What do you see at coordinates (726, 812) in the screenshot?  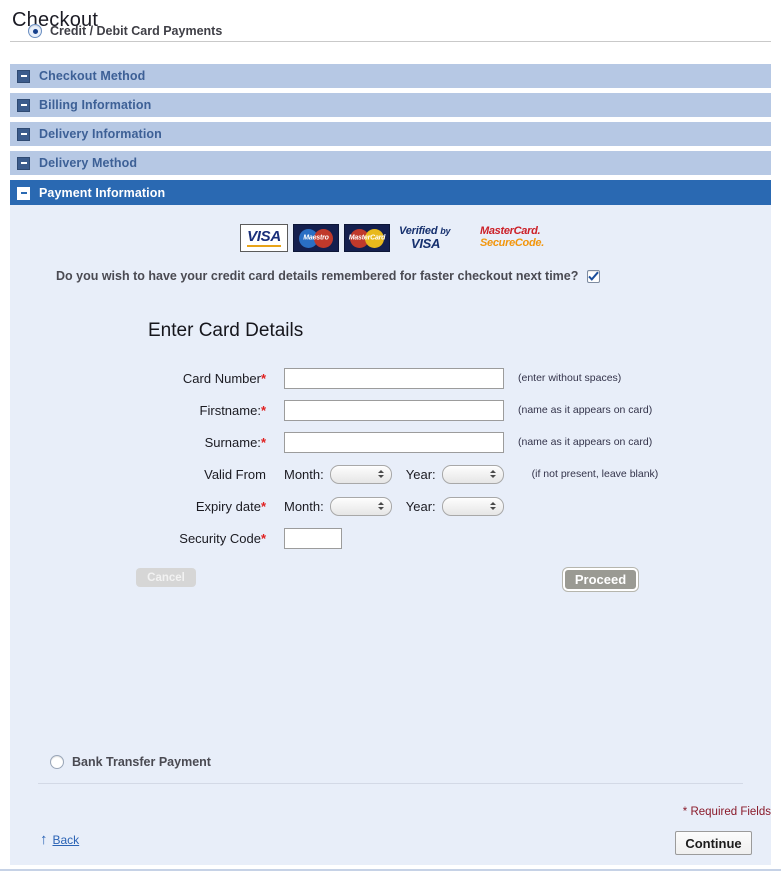 I see `required-fields-note: * Required Fields` at bounding box center [726, 812].